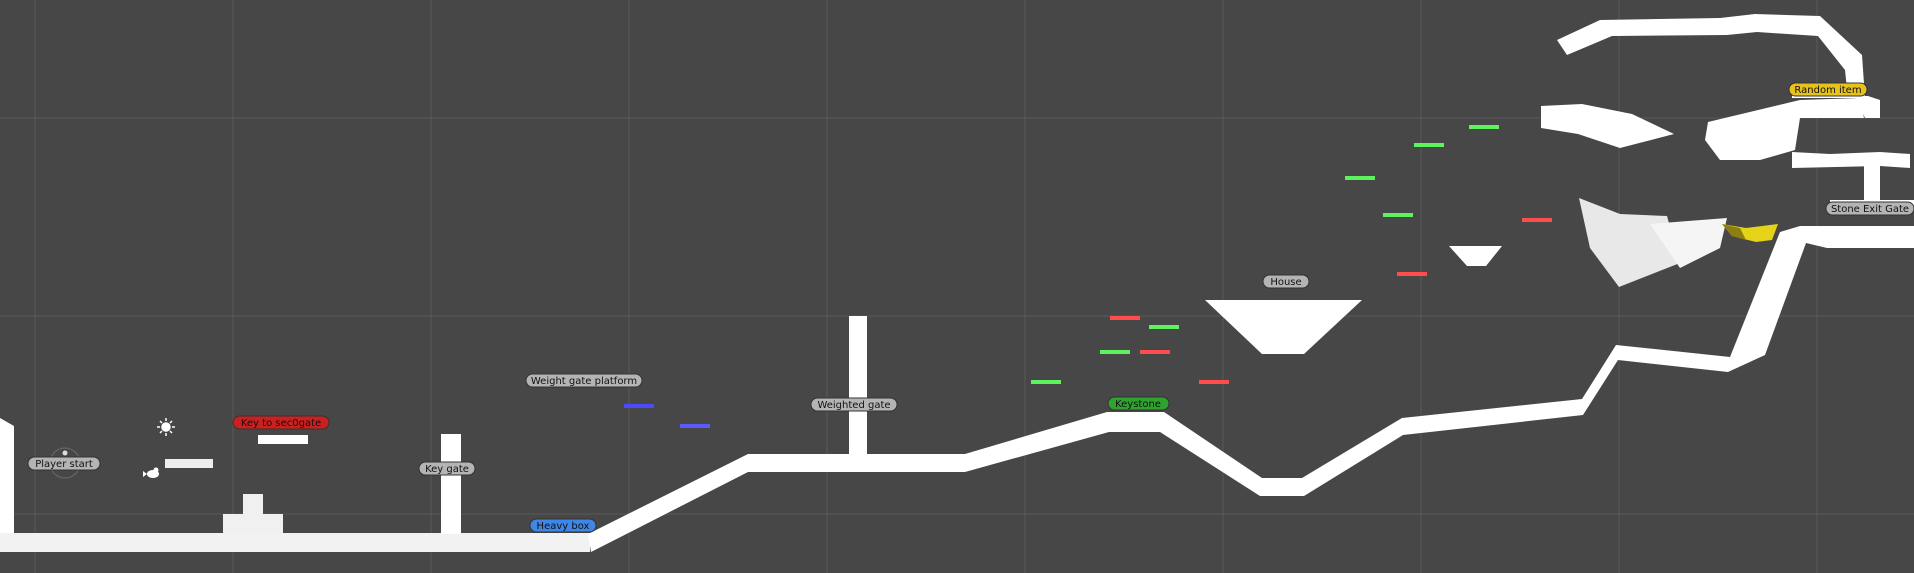 The image size is (1914, 573). I want to click on label-keystone-text: Keystone, so click(1138, 404).